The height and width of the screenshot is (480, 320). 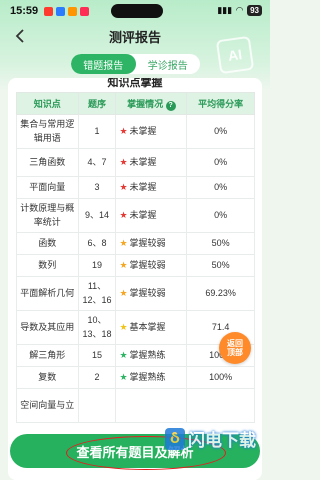 I want to click on header-status: 掌握情况 ?, so click(x=151, y=103).